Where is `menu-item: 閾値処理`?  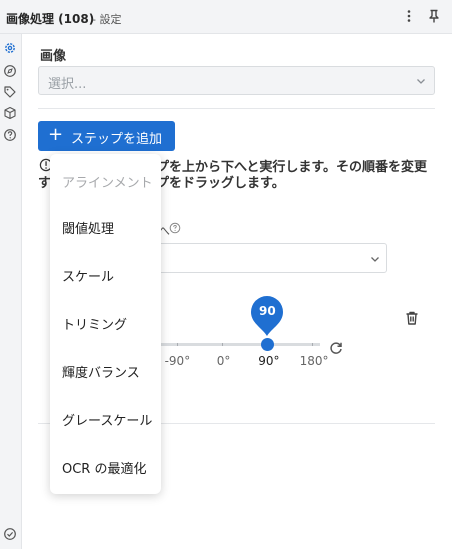
menu-item: 閾値処理 is located at coordinates (88, 227).